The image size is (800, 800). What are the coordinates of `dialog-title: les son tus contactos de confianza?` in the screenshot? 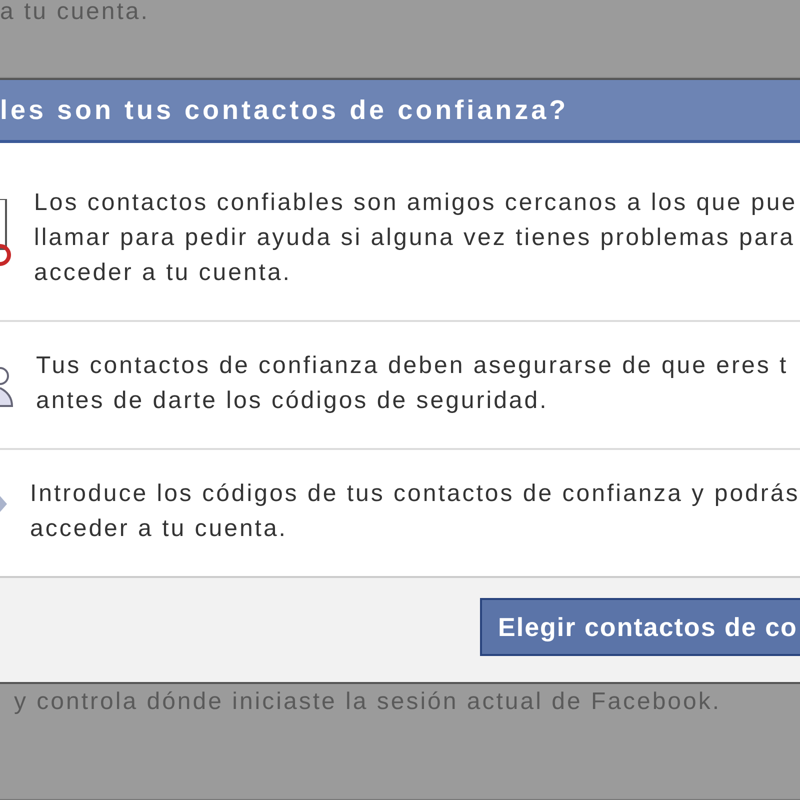 It's located at (284, 110).